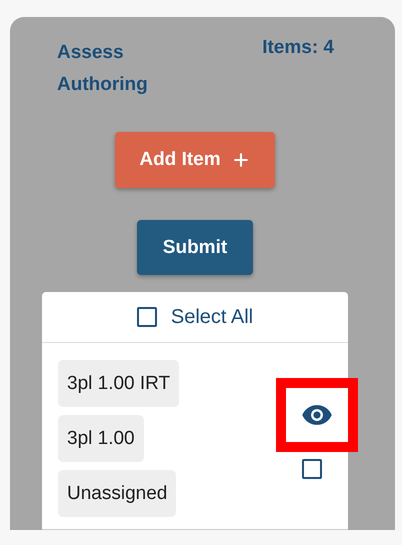  What do you see at coordinates (103, 69) in the screenshot?
I see `app-title: Assess Authoring` at bounding box center [103, 69].